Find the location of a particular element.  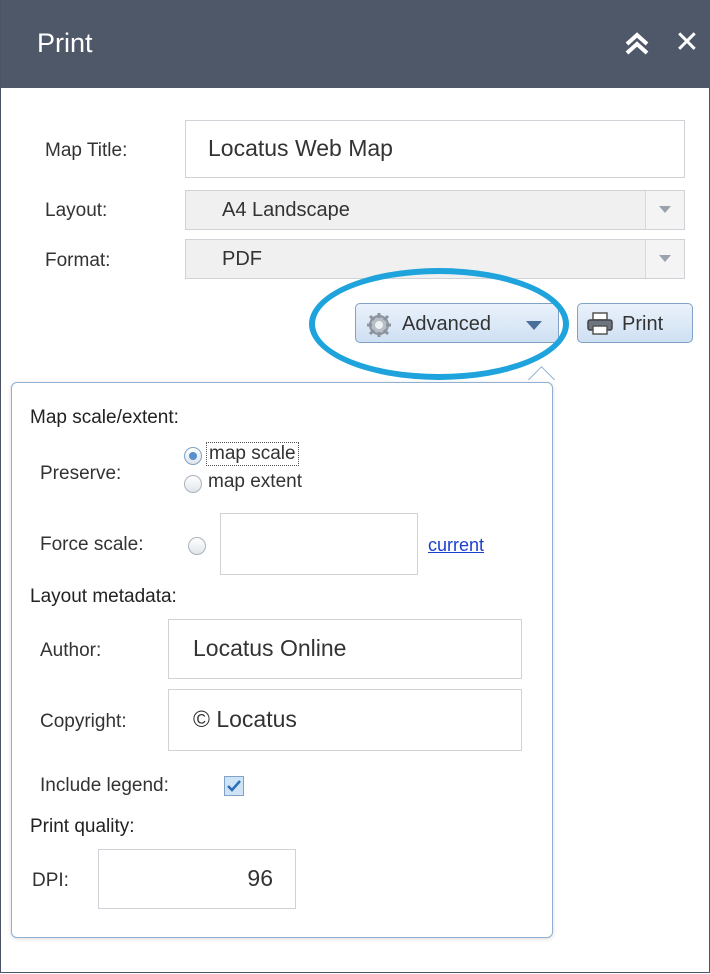

panel-title: Print is located at coordinates (65, 43).